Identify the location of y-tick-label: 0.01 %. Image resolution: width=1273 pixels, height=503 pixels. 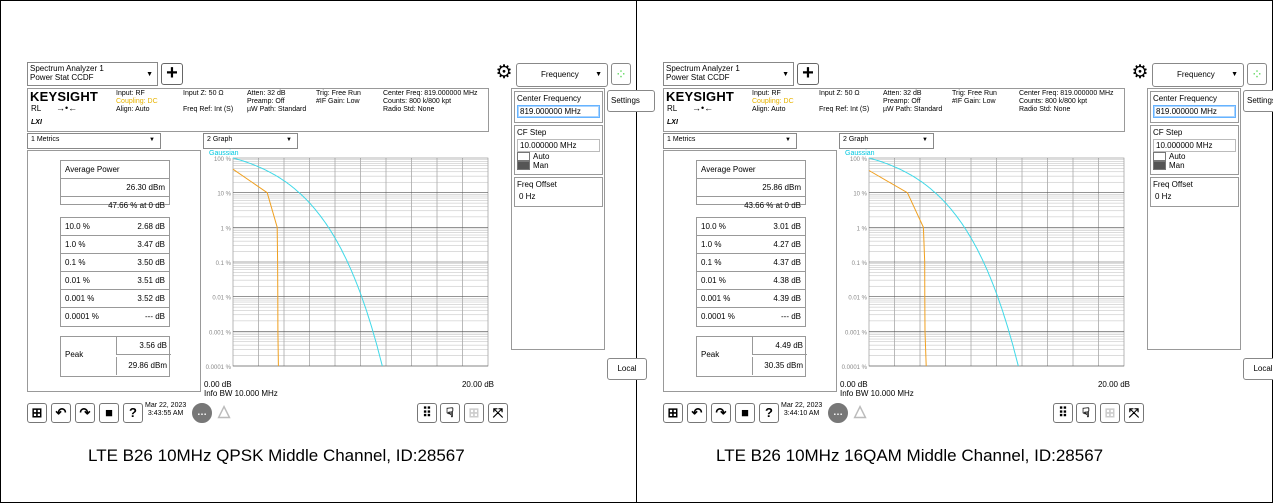
(221, 299).